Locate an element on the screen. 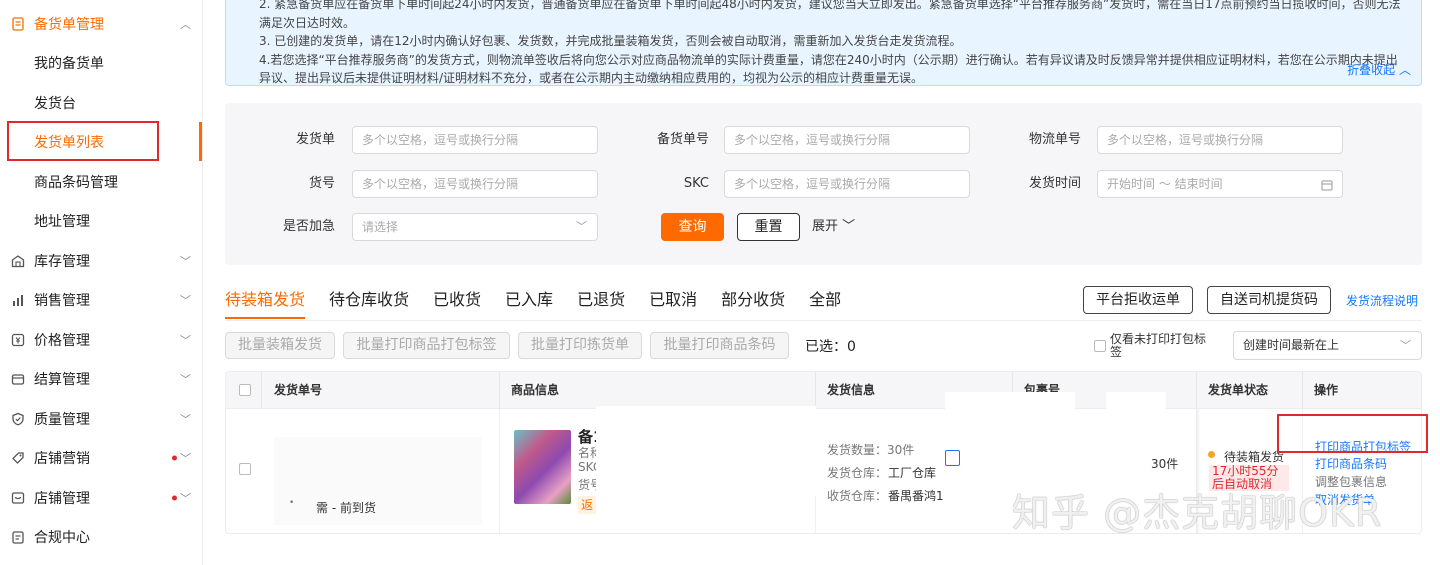  sidebar-group-label: 结算管理 is located at coordinates (62, 379).